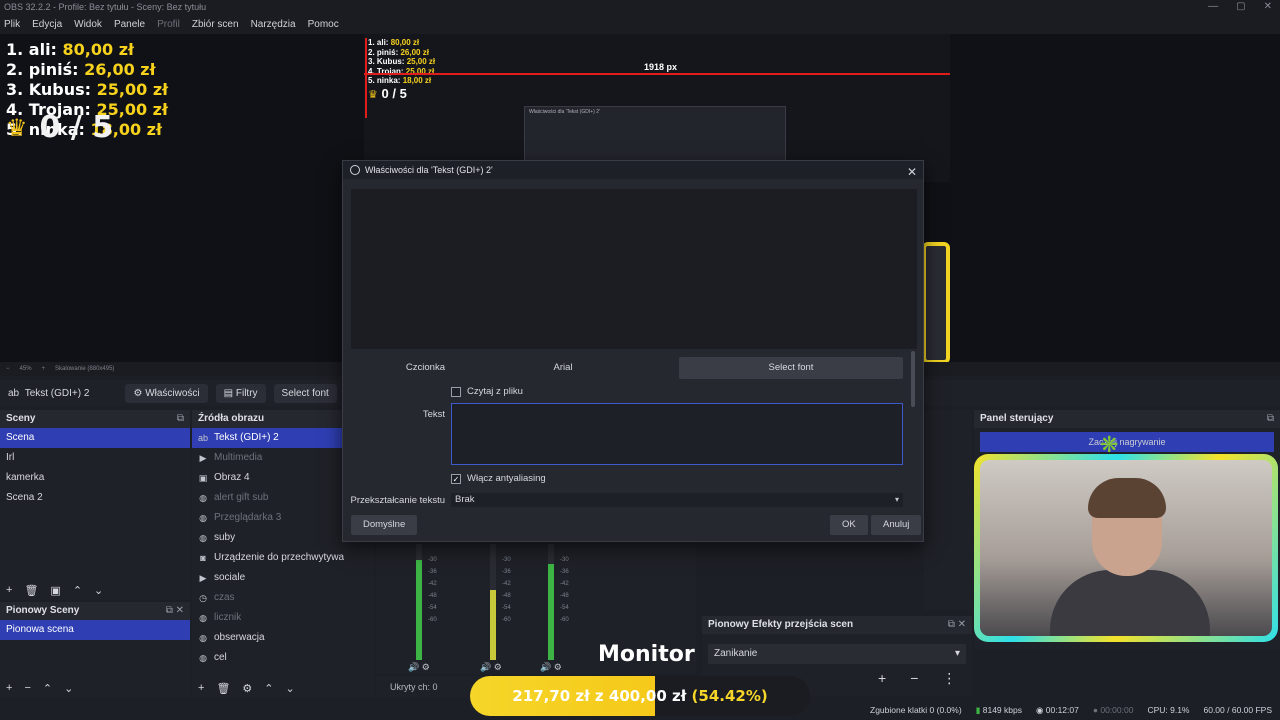 This screenshot has width=1280, height=720. Describe the element at coordinates (433, 414) in the screenshot. I see `text-label: Tekst` at that location.